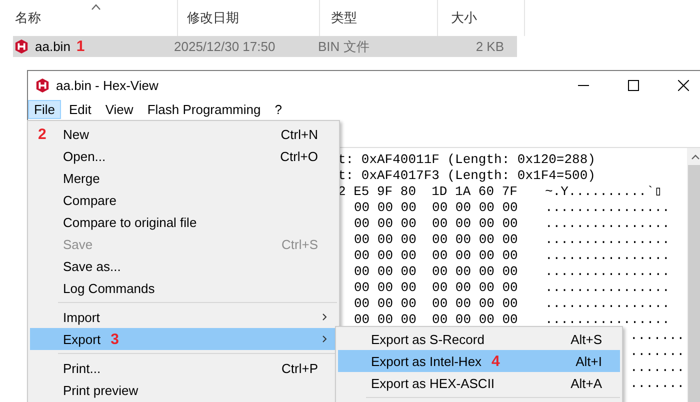 The height and width of the screenshot is (402, 700). Describe the element at coordinates (107, 85) in the screenshot. I see `window-title: aa.bin - Hex-View` at that location.